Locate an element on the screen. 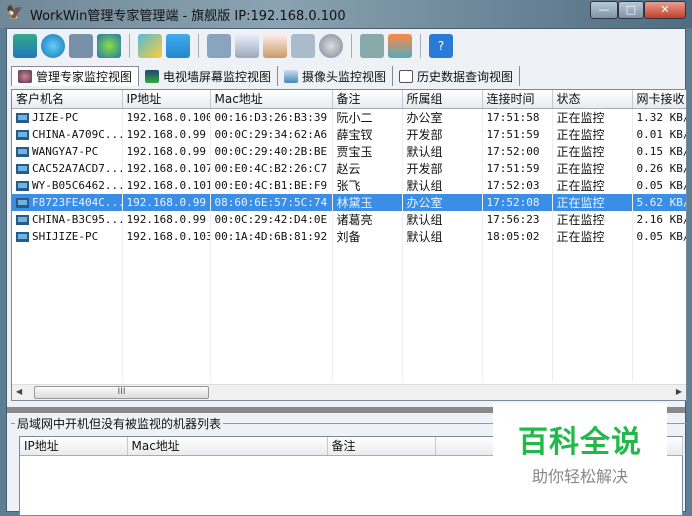  column-header-group: 所属组 is located at coordinates (442, 99).